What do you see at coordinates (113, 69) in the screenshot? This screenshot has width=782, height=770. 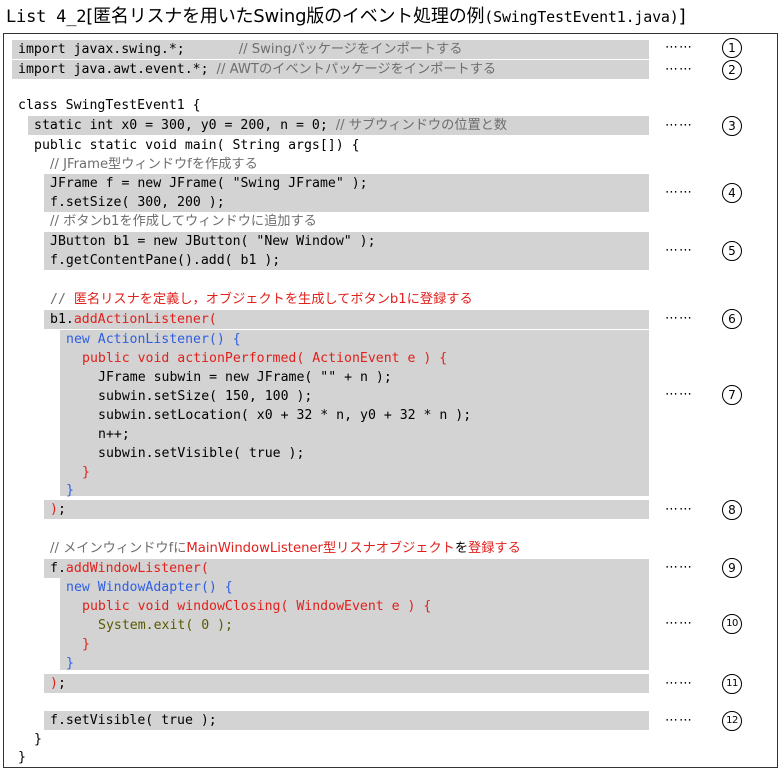 I see `import-awt-event: import java.awt.event.*;` at bounding box center [113, 69].